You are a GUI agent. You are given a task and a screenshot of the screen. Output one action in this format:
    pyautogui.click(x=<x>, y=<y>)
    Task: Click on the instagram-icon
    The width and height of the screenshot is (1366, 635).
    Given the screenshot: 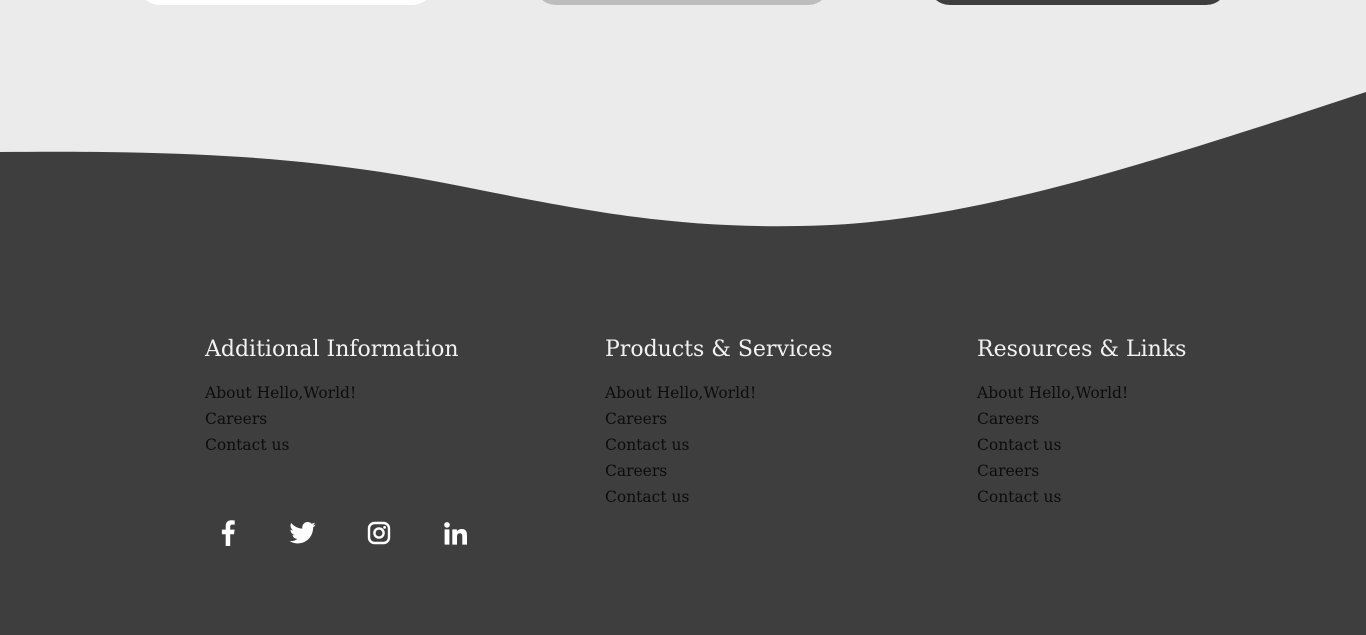 What is the action you would take?
    pyautogui.click(x=379, y=533)
    